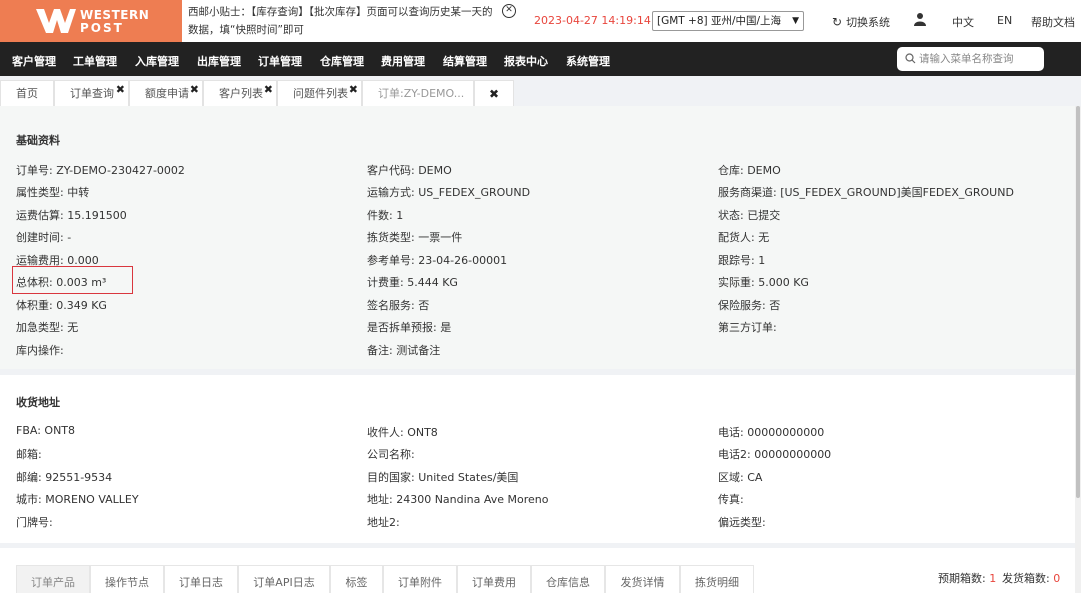 The image size is (1081, 593). Describe the element at coordinates (771, 432) in the screenshot. I see `phone: 电话: 00000000000` at that location.